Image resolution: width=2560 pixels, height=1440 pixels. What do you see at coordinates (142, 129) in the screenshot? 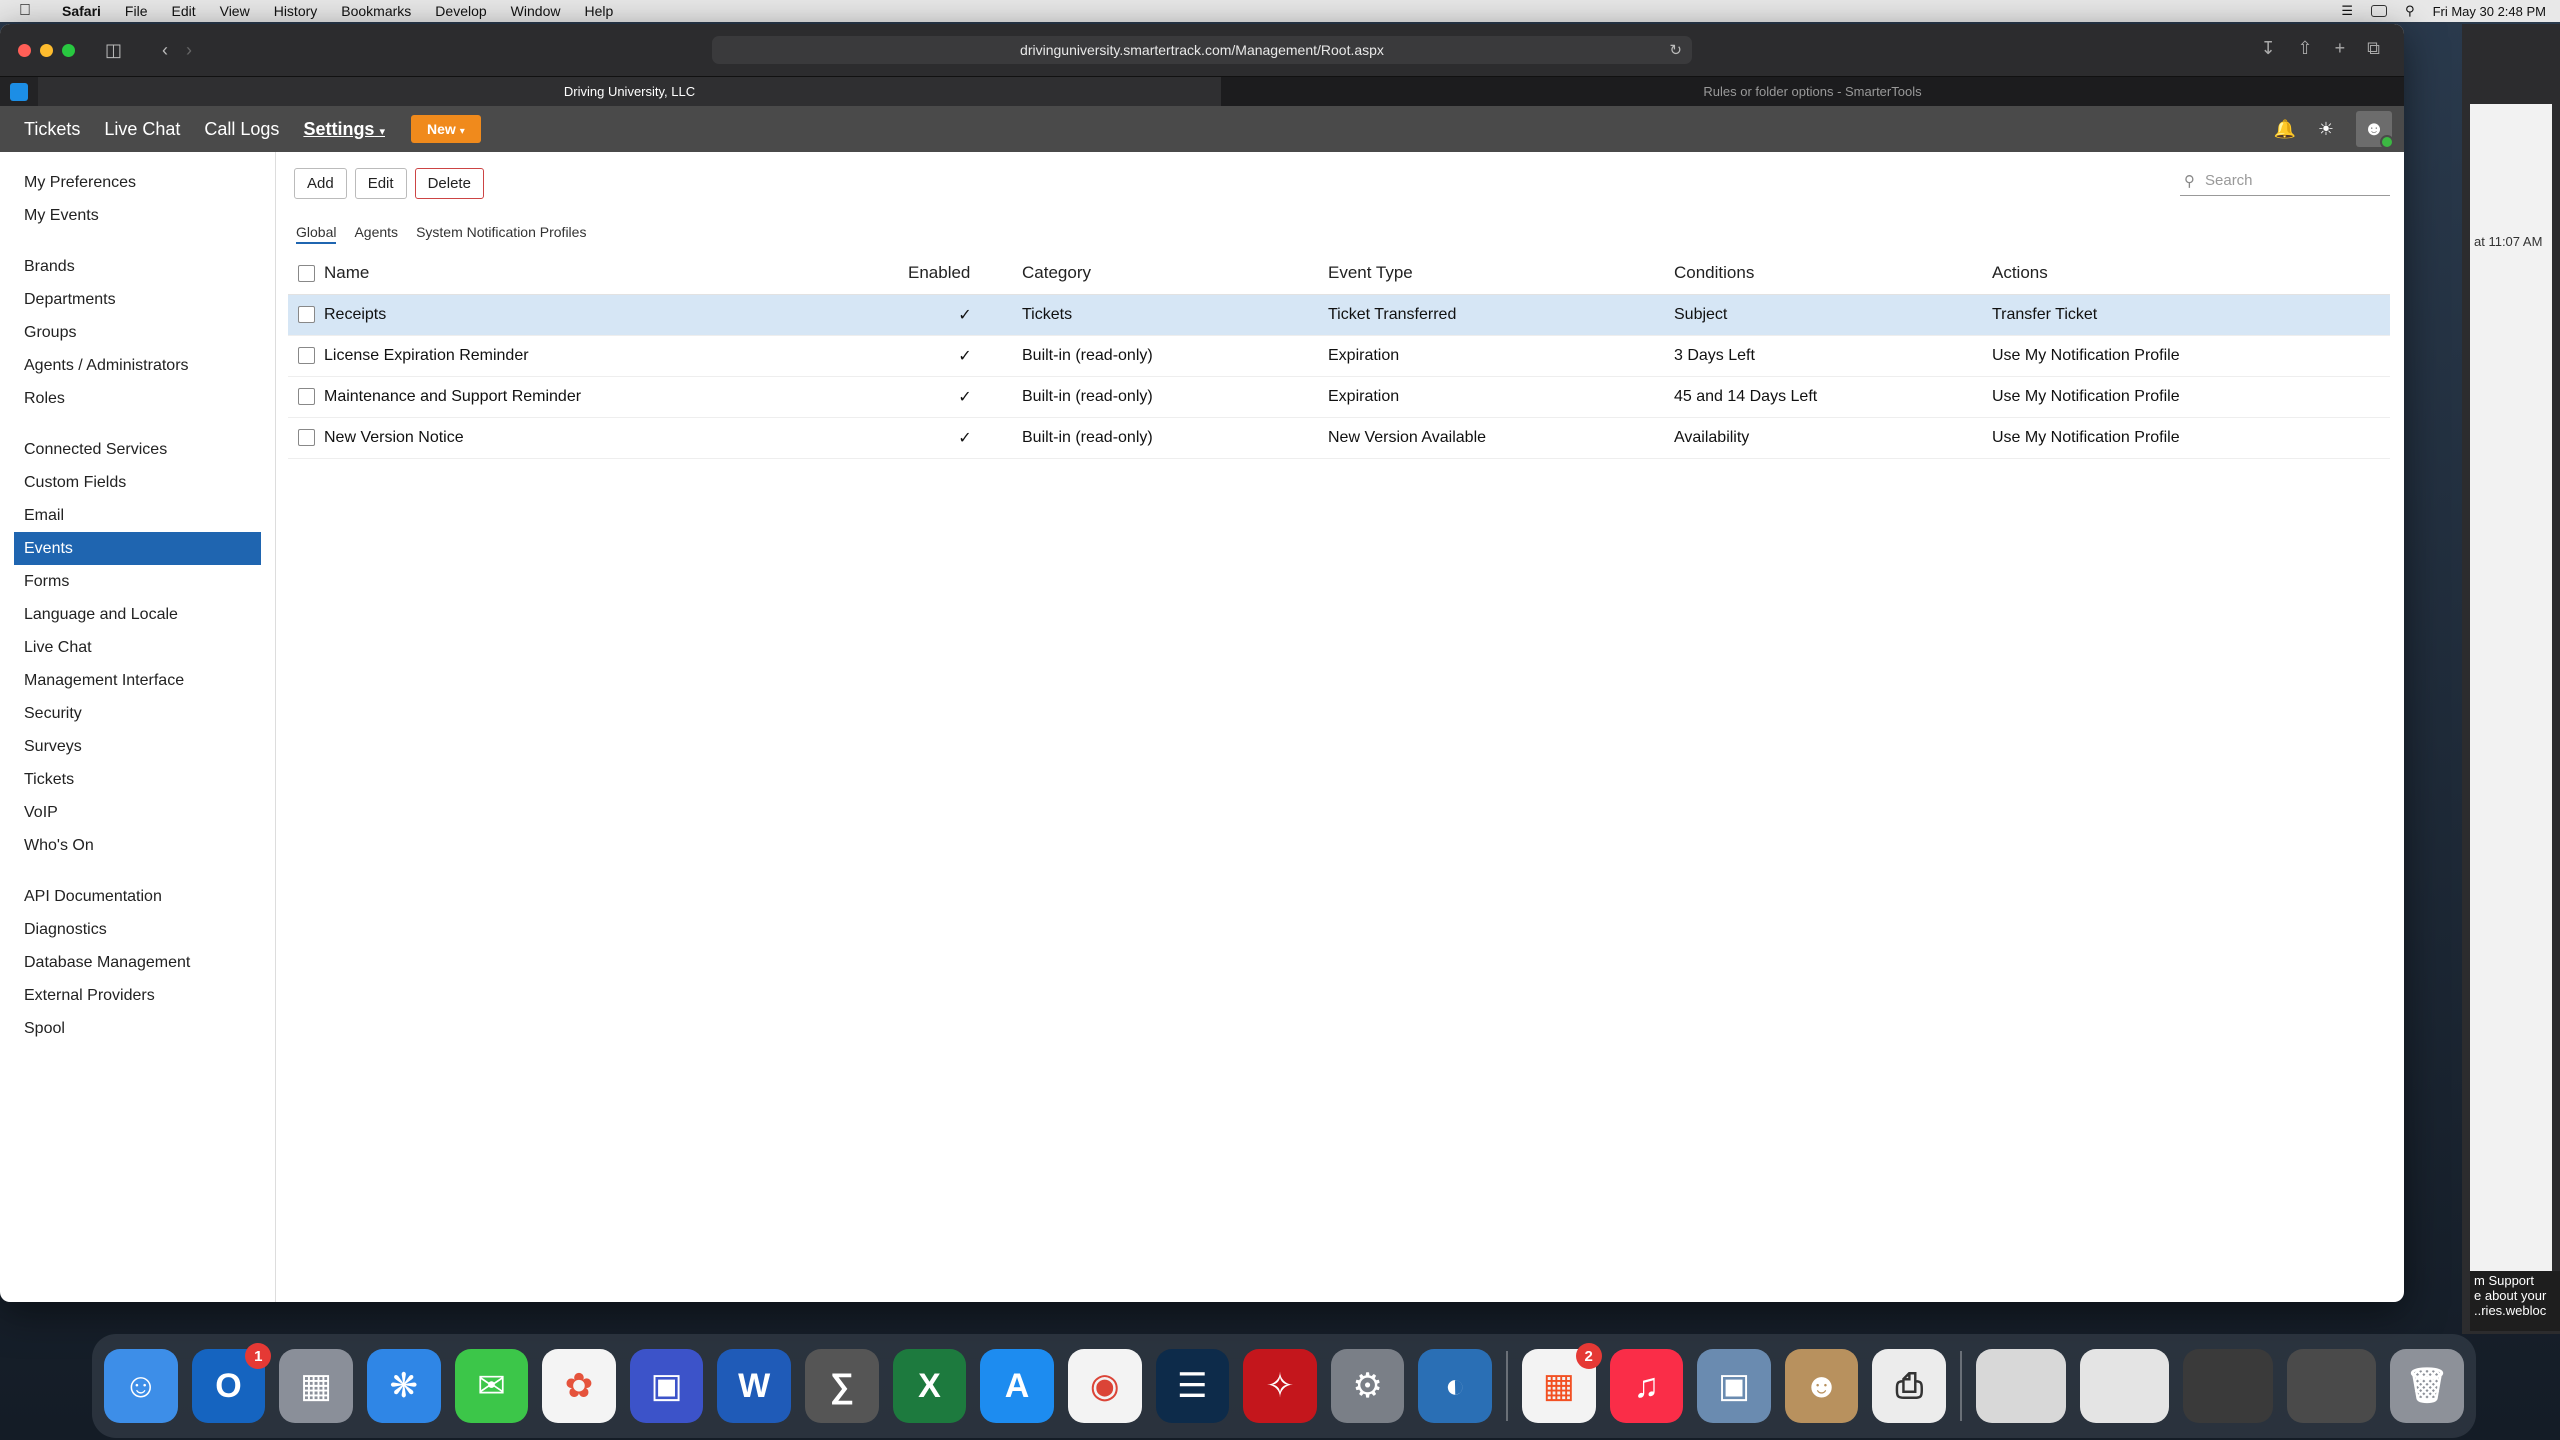
I see `nav-live-chat: Live Chat` at bounding box center [142, 129].